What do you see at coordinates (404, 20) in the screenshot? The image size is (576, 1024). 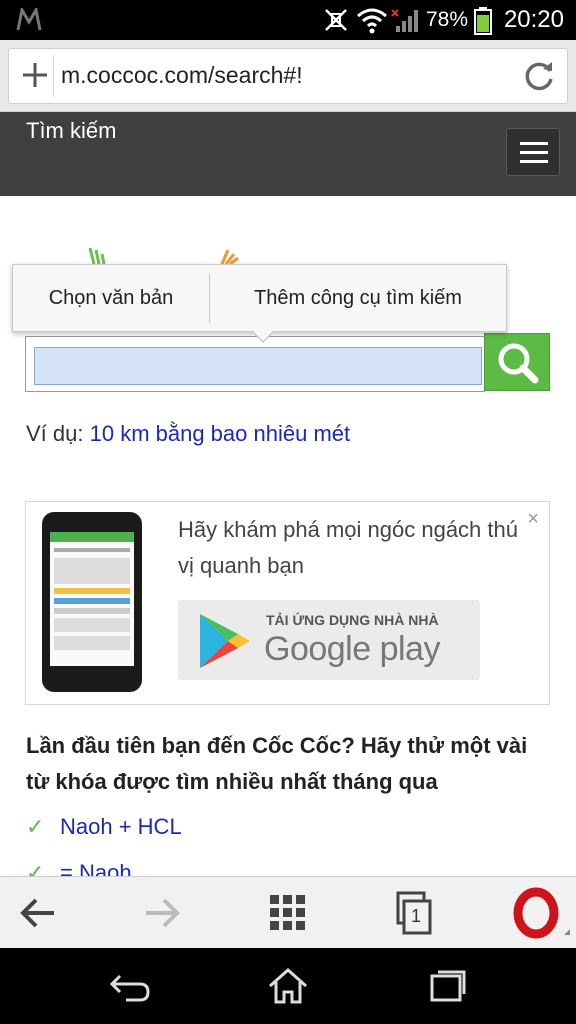 I see `signal-icon` at bounding box center [404, 20].